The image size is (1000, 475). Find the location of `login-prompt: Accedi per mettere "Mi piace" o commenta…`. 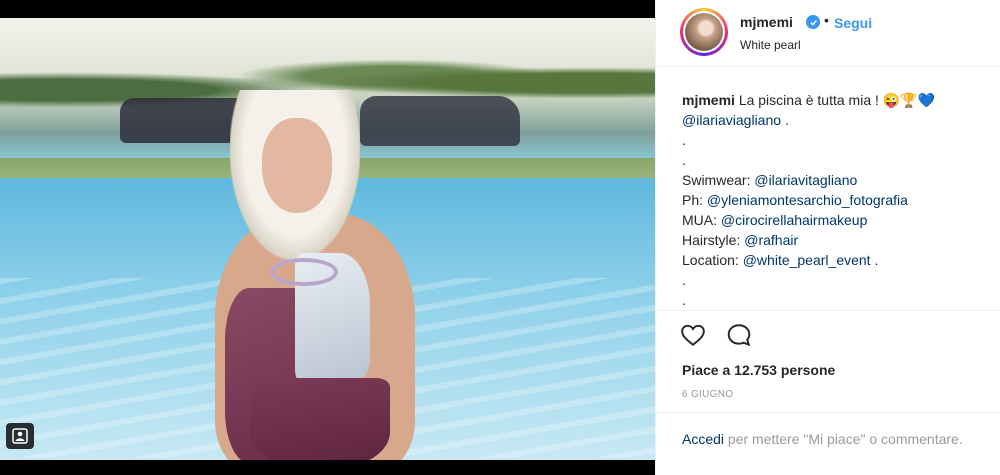

login-prompt: Accedi per mettere "Mi piace" o commenta… is located at coordinates (832, 439).